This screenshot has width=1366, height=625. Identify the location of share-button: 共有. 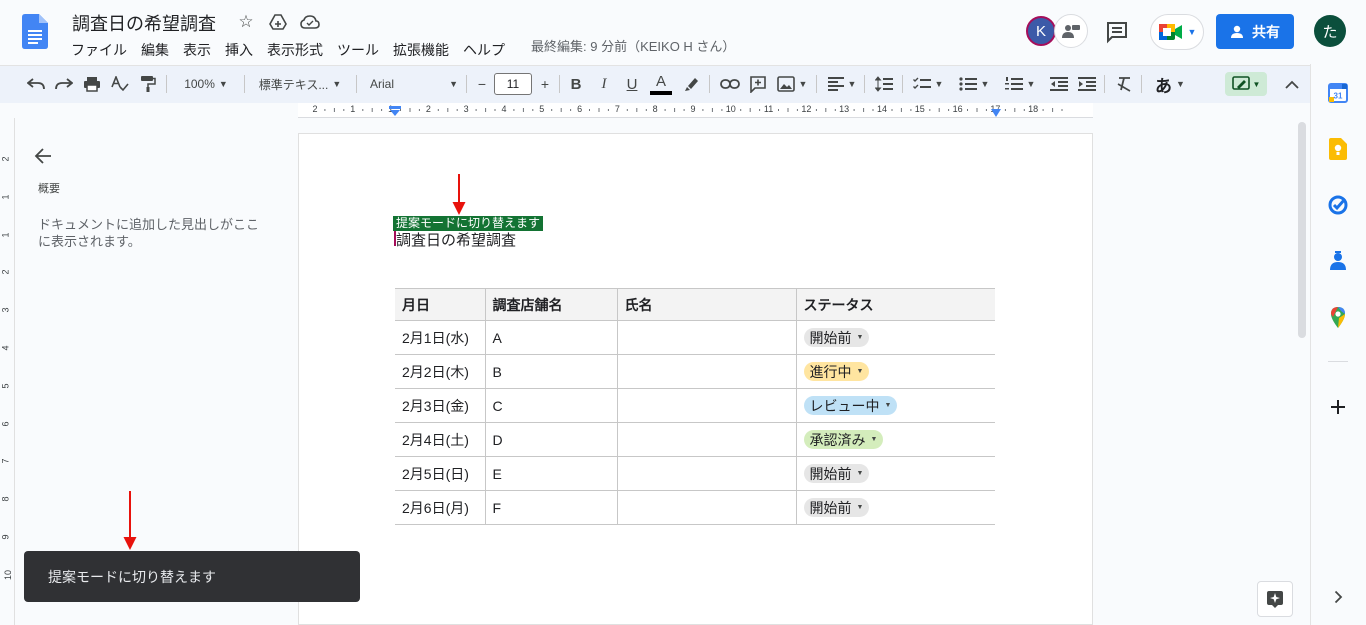
(1255, 31).